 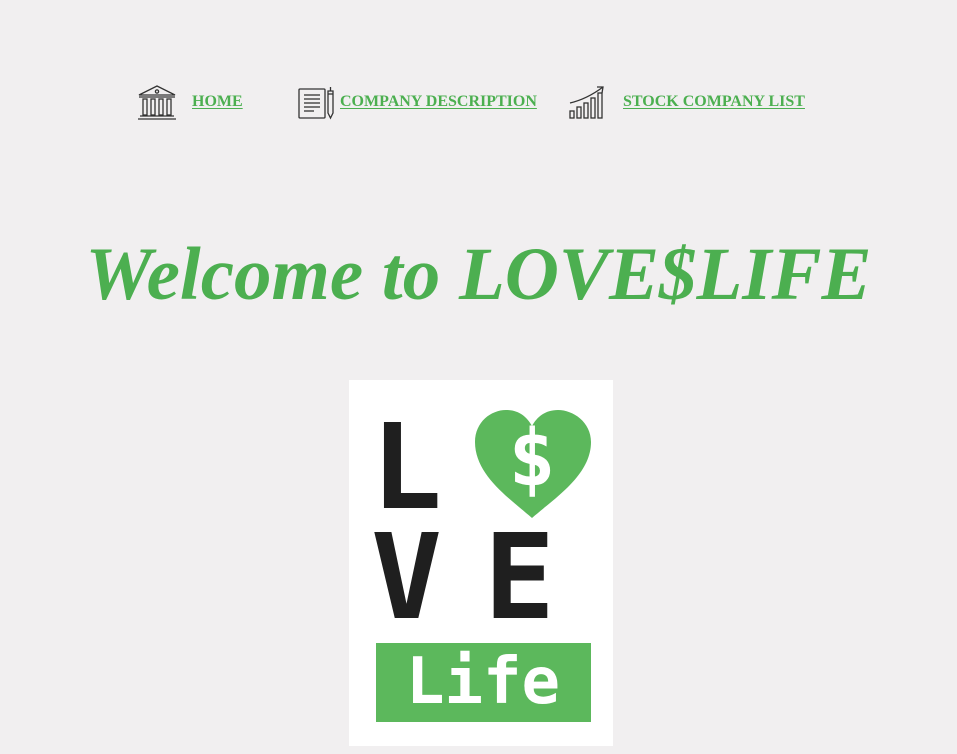 I want to click on nav-link-home: HOME, so click(x=217, y=102).